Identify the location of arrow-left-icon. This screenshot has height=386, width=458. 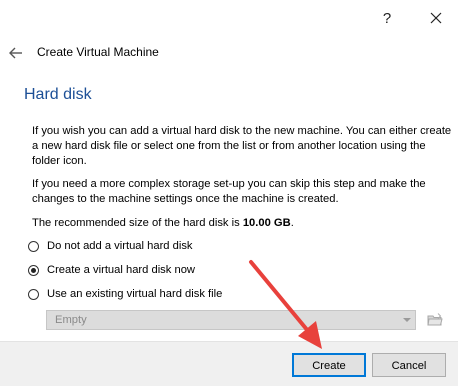
(15, 53).